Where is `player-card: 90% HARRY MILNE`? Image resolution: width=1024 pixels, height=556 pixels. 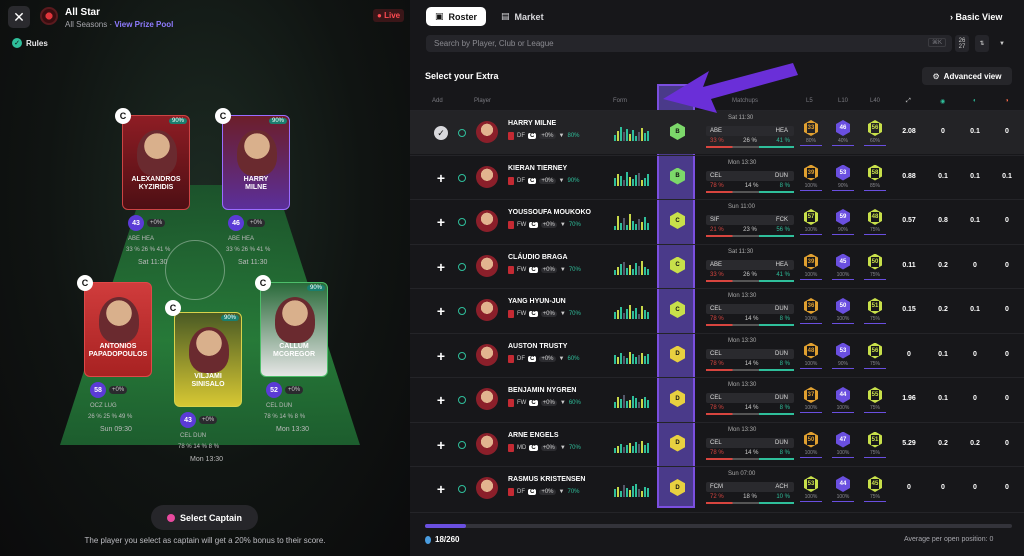 player-card: 90% HARRY MILNE is located at coordinates (256, 162).